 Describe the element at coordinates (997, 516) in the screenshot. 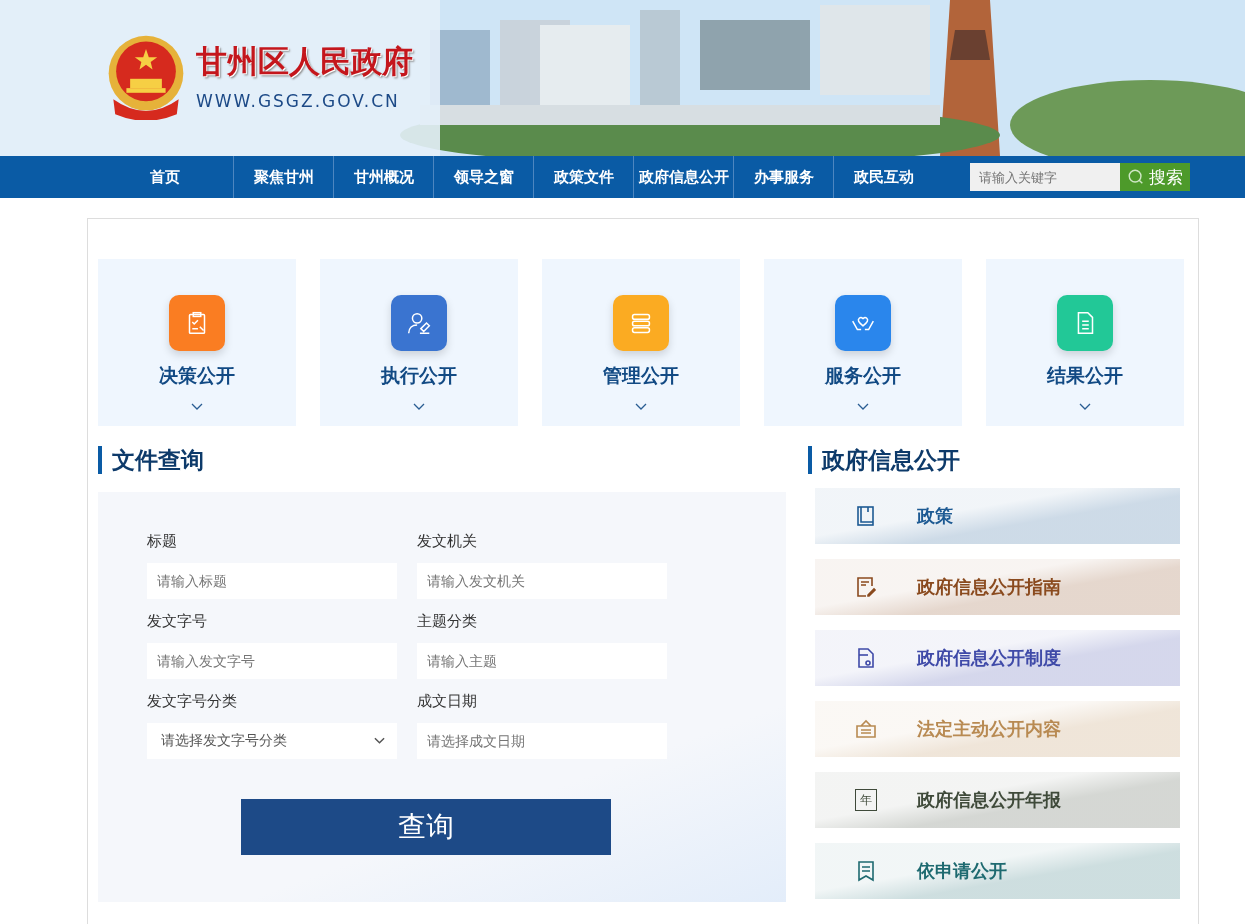

I see `disclosure-link: 政策` at that location.